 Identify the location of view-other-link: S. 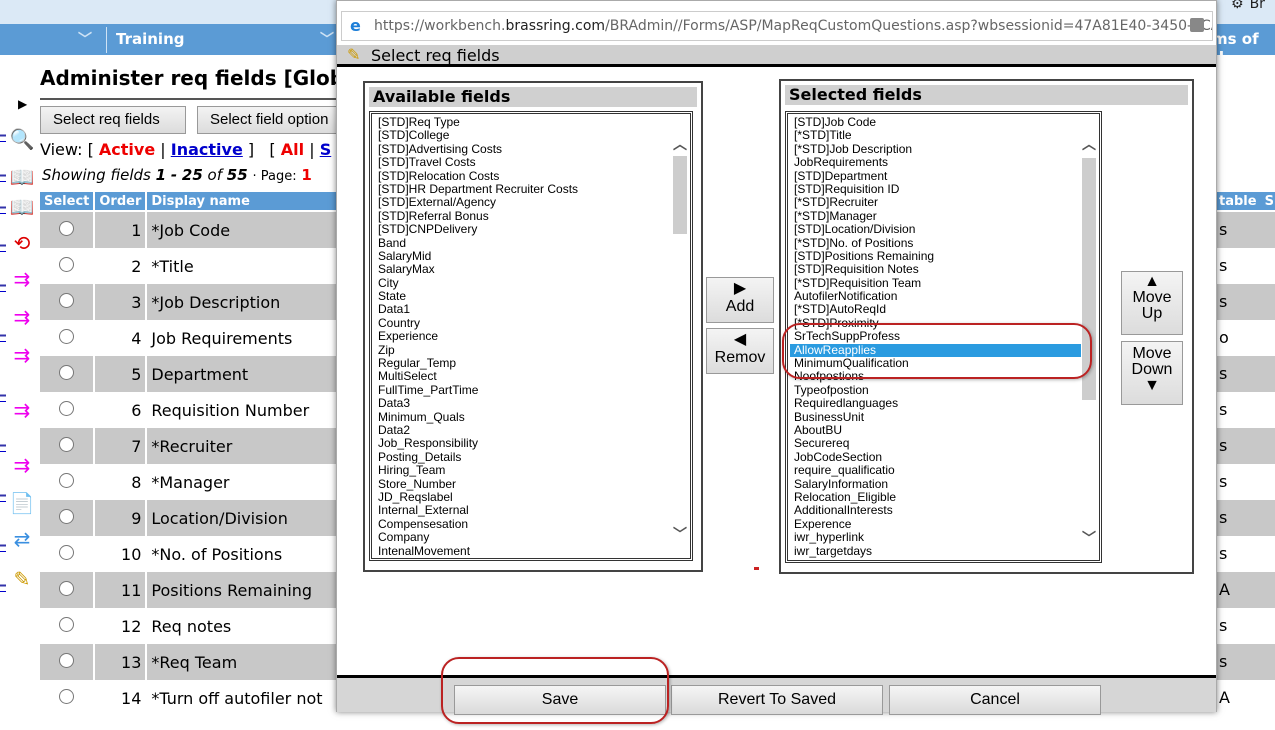
(326, 149).